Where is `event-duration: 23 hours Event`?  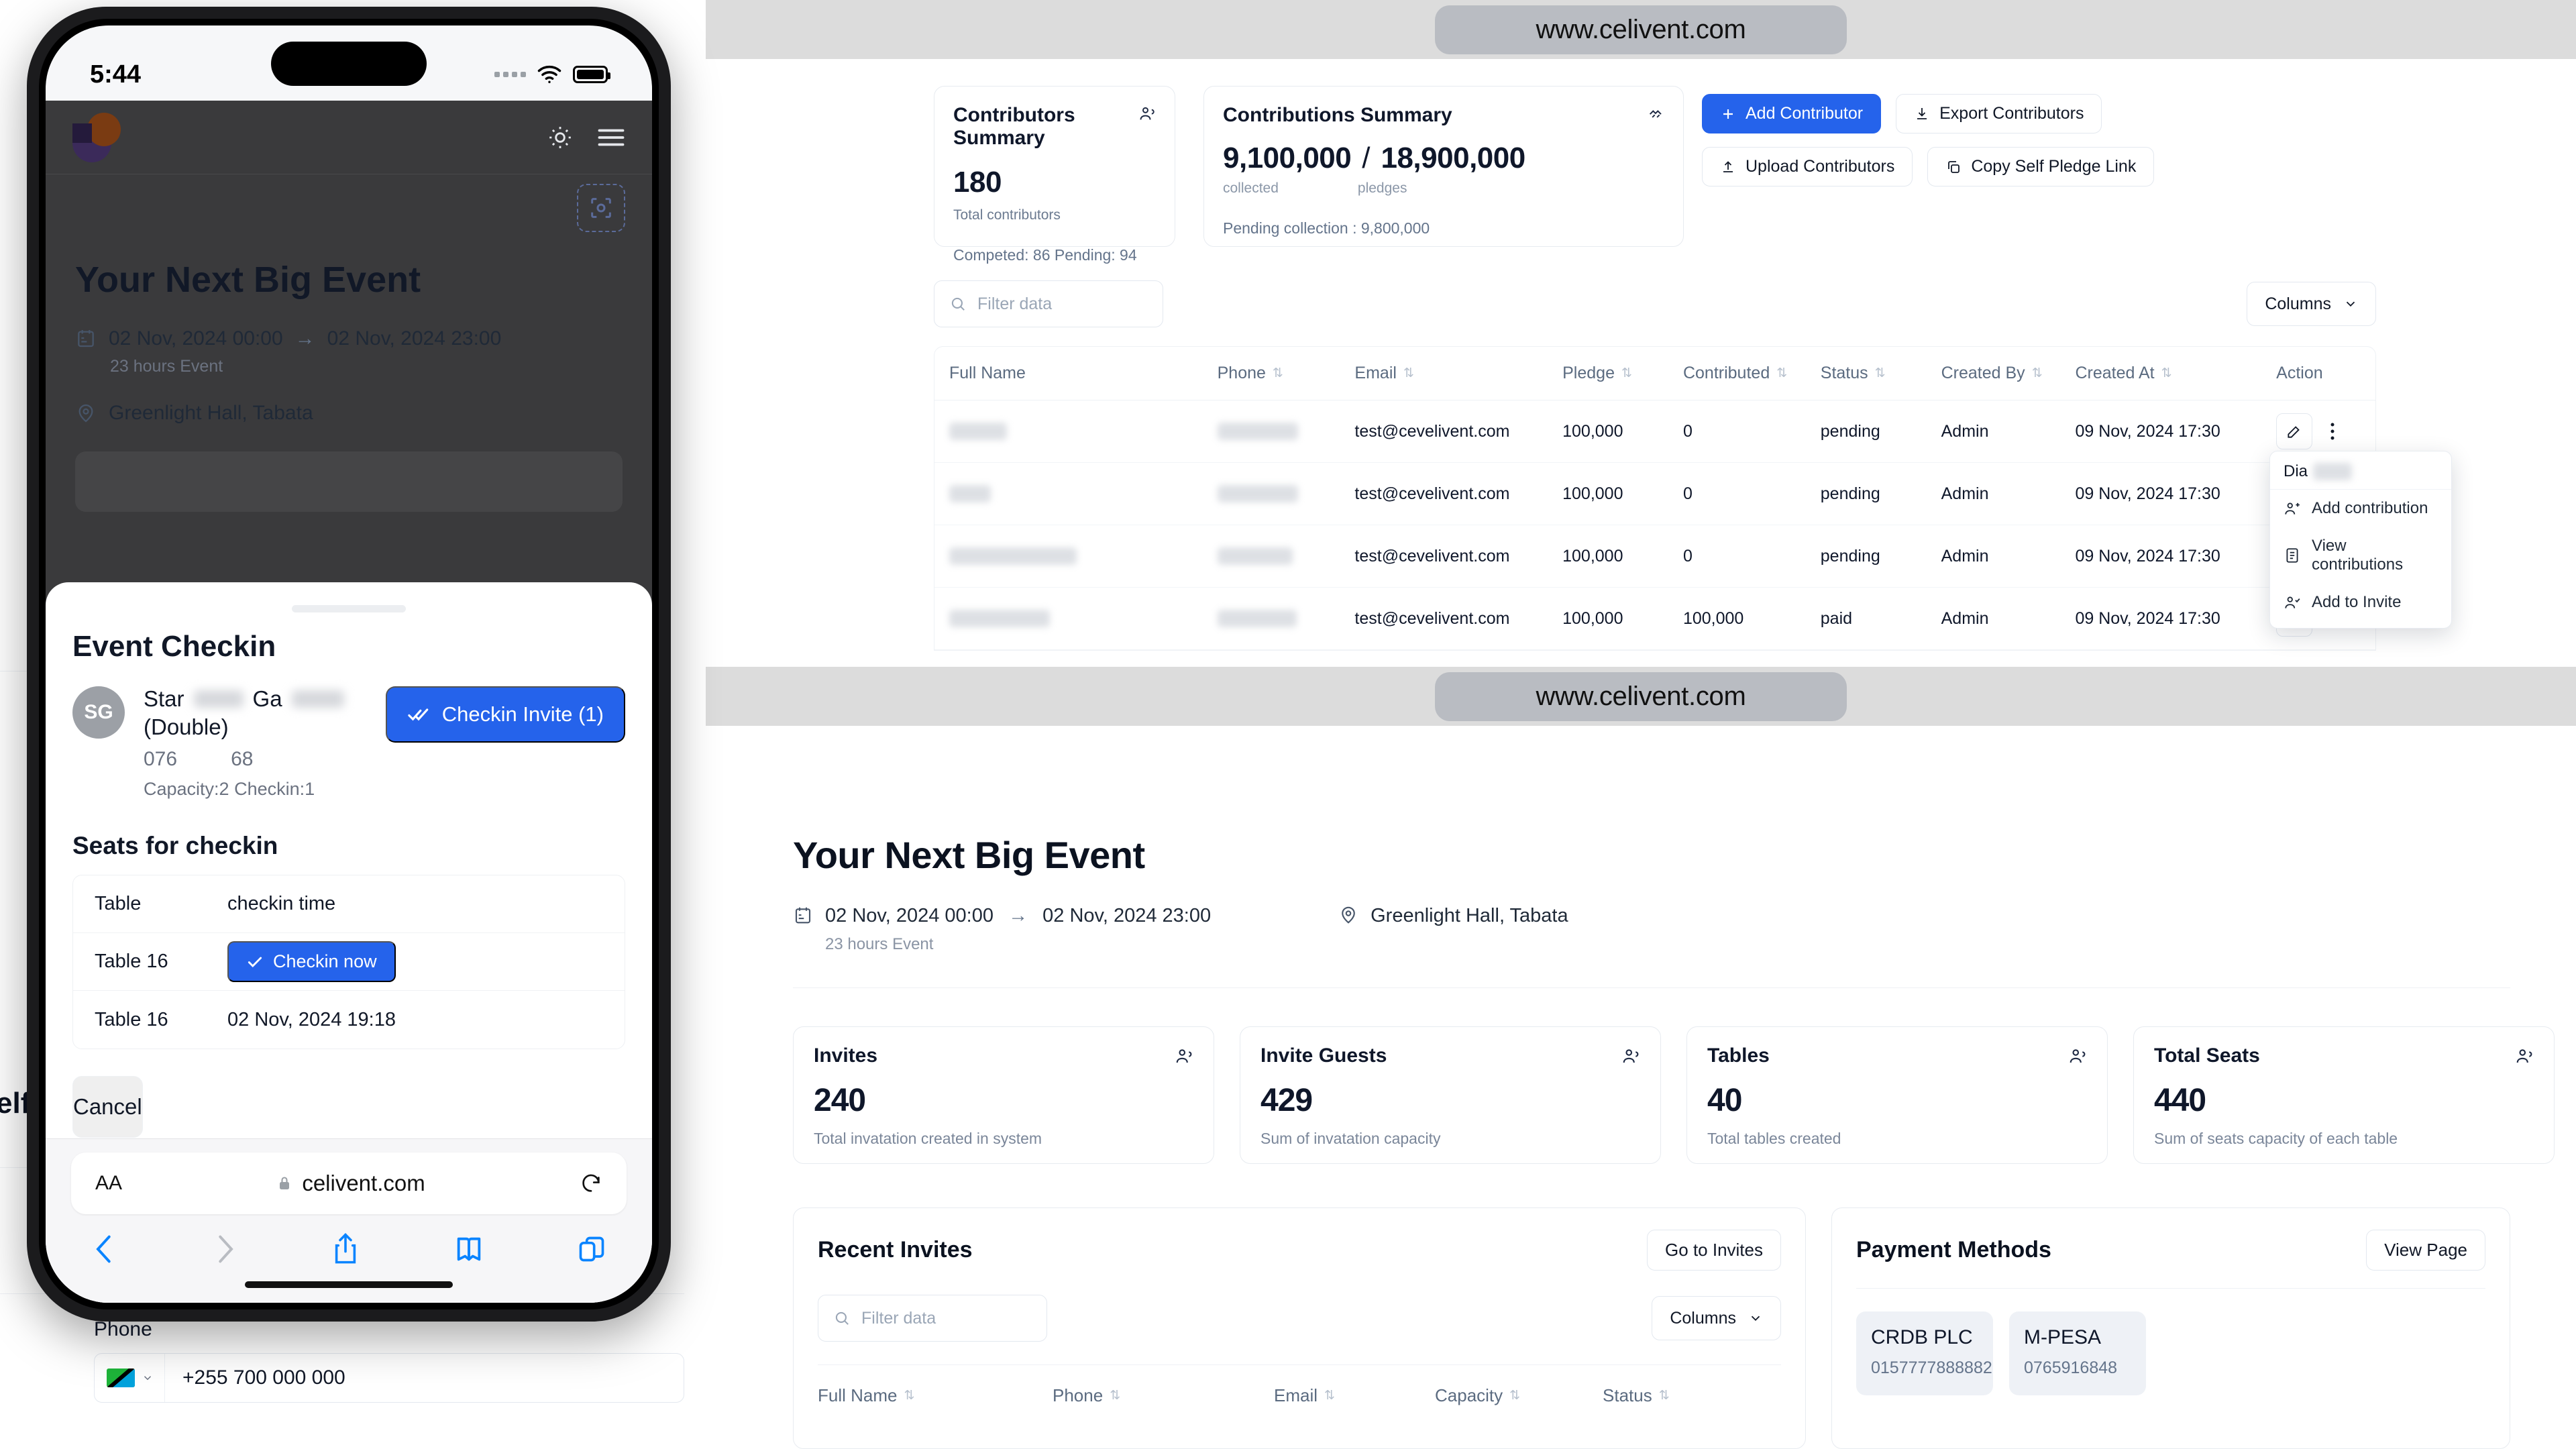
event-duration: 23 hours Event is located at coordinates (879, 944).